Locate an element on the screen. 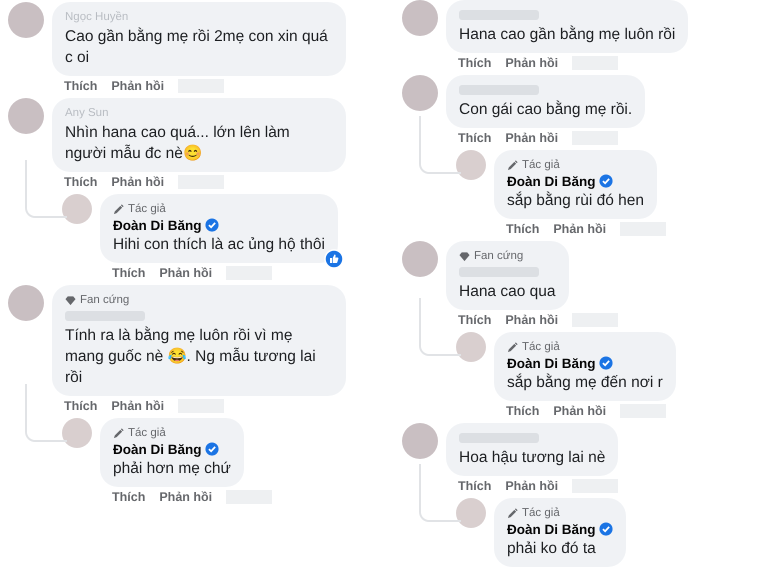 This screenshot has width=780, height=585. comment-text: Hana cao gần bằng mẹ luôn rồi is located at coordinates (567, 34).